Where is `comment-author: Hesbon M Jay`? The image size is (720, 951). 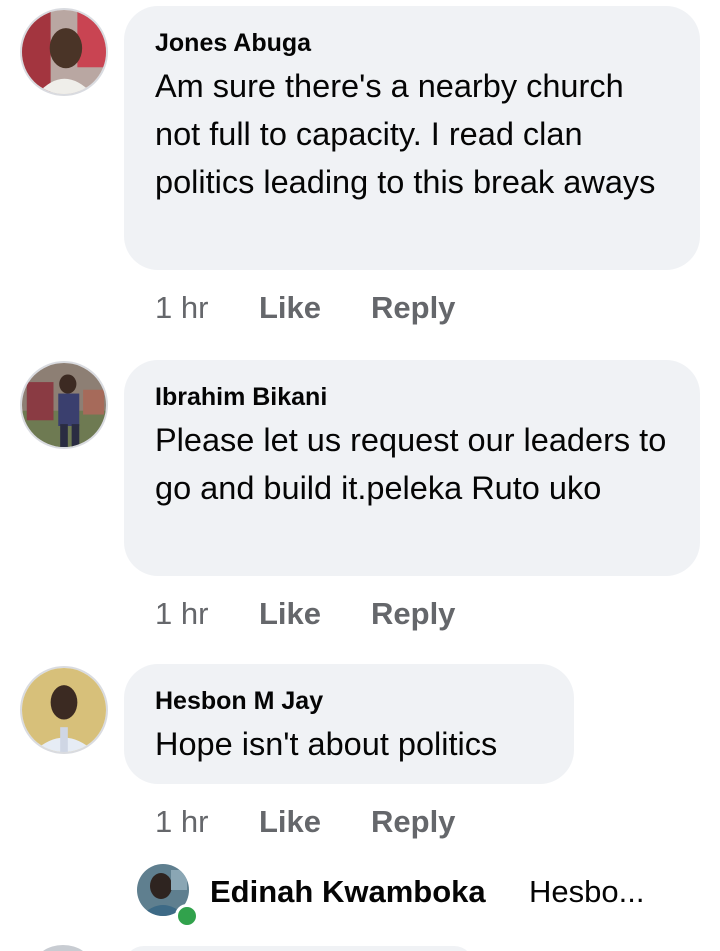
comment-author: Hesbon M Jay is located at coordinates (349, 701).